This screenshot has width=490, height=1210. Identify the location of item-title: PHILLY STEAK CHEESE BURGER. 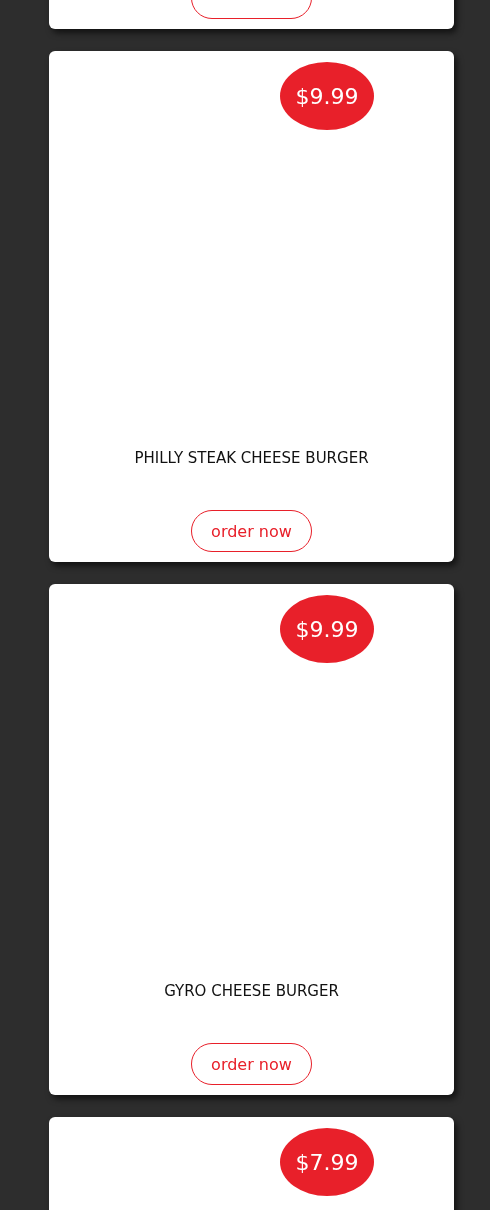
(251, 458).